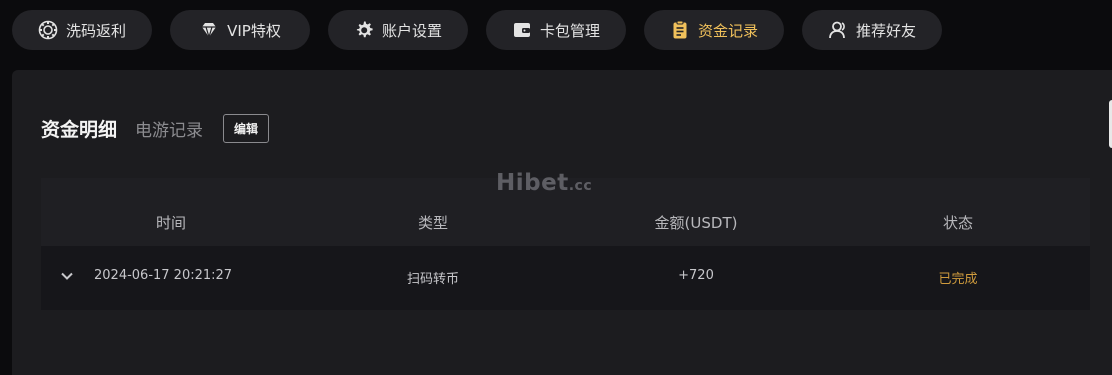  Describe the element at coordinates (67, 276) in the screenshot. I see `chevron-down-icon` at that location.